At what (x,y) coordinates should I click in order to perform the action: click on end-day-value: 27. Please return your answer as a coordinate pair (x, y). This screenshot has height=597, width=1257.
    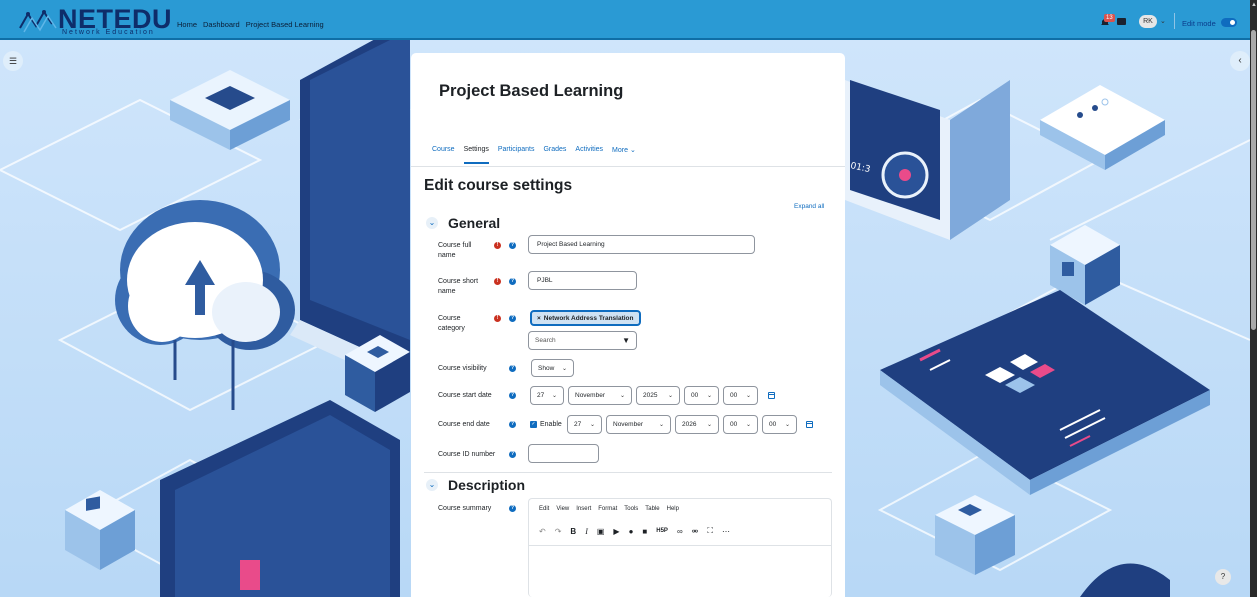
    Looking at the image, I should click on (578, 424).